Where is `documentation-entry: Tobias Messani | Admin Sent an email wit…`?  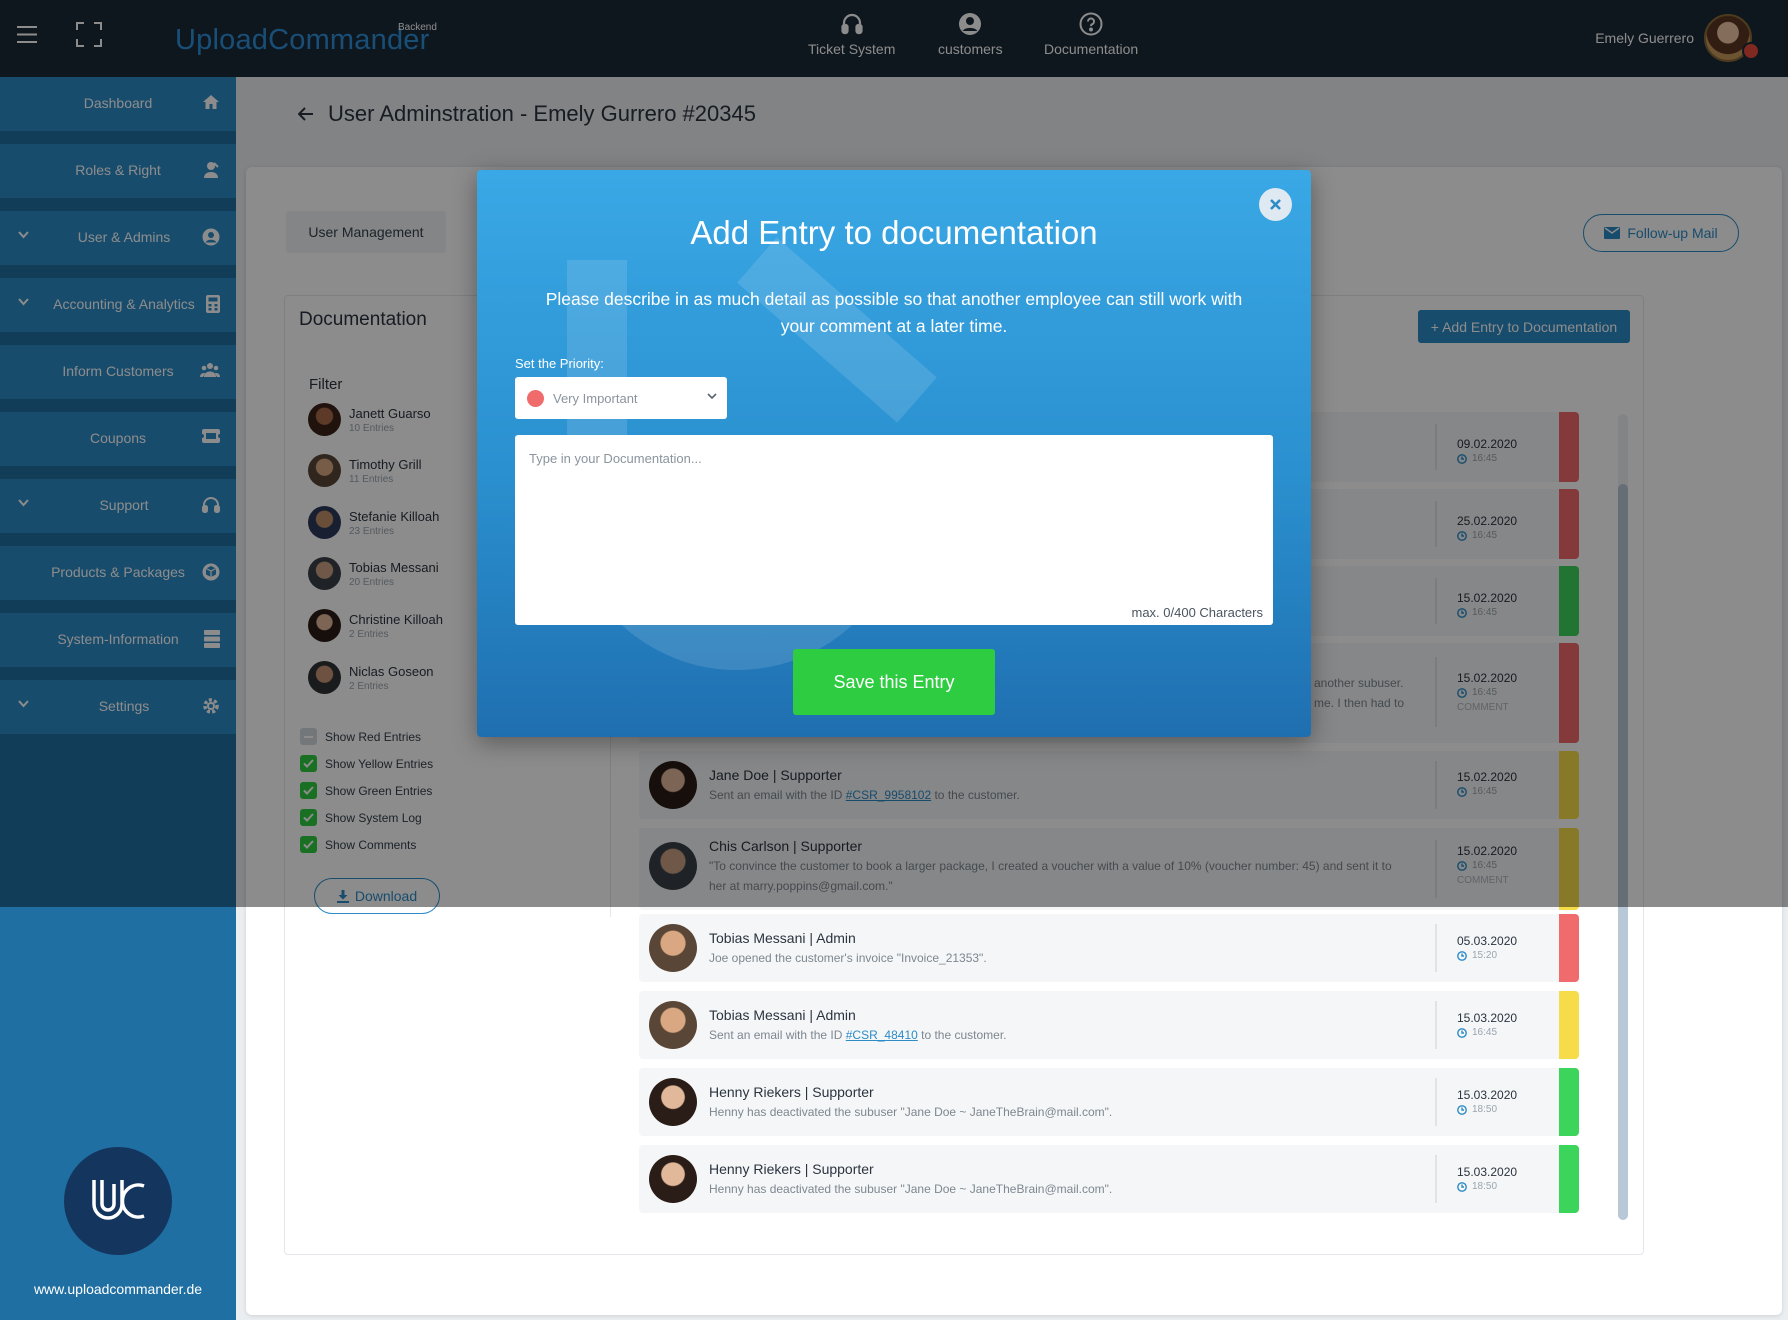
documentation-entry: Tobias Messani | Admin Sent an email wit… is located at coordinates (1109, 1025).